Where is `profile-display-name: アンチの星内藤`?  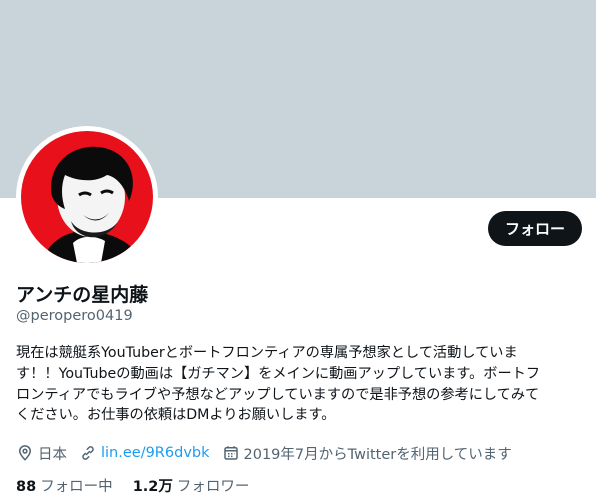
profile-display-name: アンチの星内藤 is located at coordinates (82, 295).